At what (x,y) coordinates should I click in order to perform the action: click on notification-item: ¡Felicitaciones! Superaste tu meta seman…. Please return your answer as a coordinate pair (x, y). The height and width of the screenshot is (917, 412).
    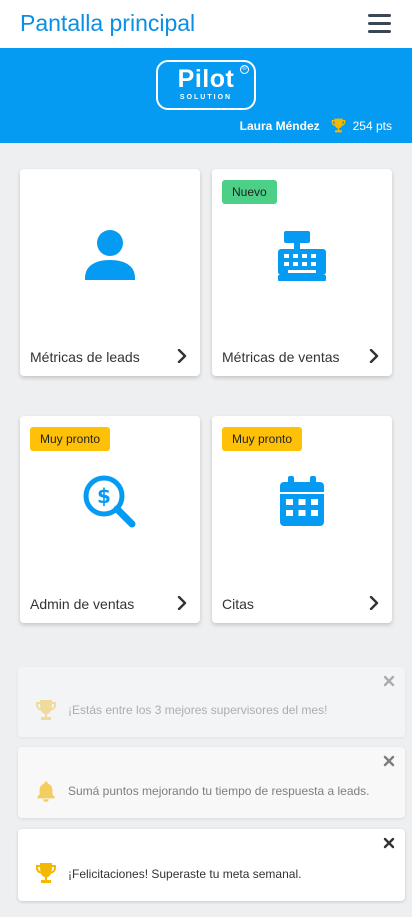
    Looking at the image, I should click on (211, 865).